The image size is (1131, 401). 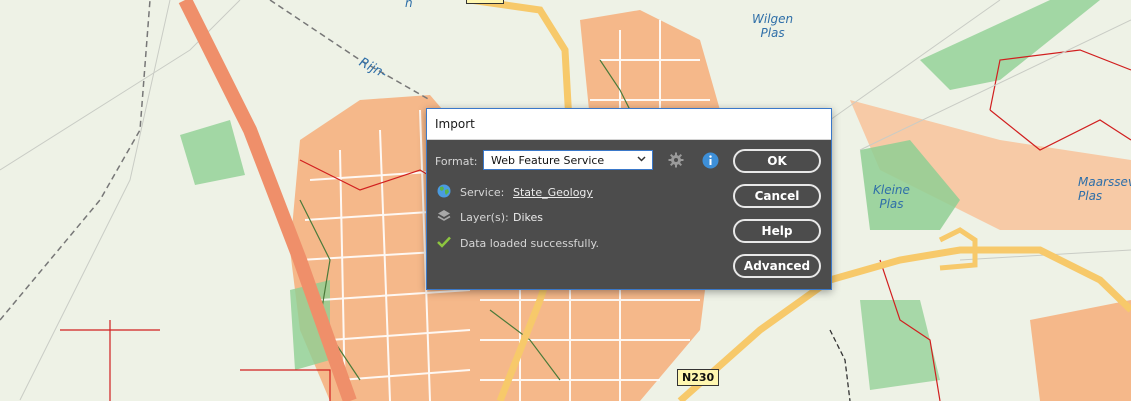 I want to click on format-label: Format:, so click(x=456, y=161).